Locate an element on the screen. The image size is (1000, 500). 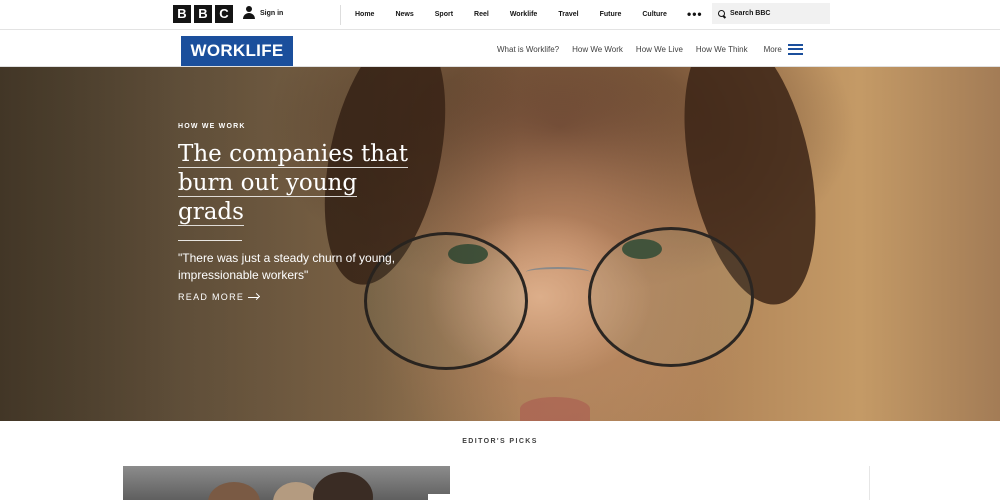
pick-card is located at coordinates (649, 497).